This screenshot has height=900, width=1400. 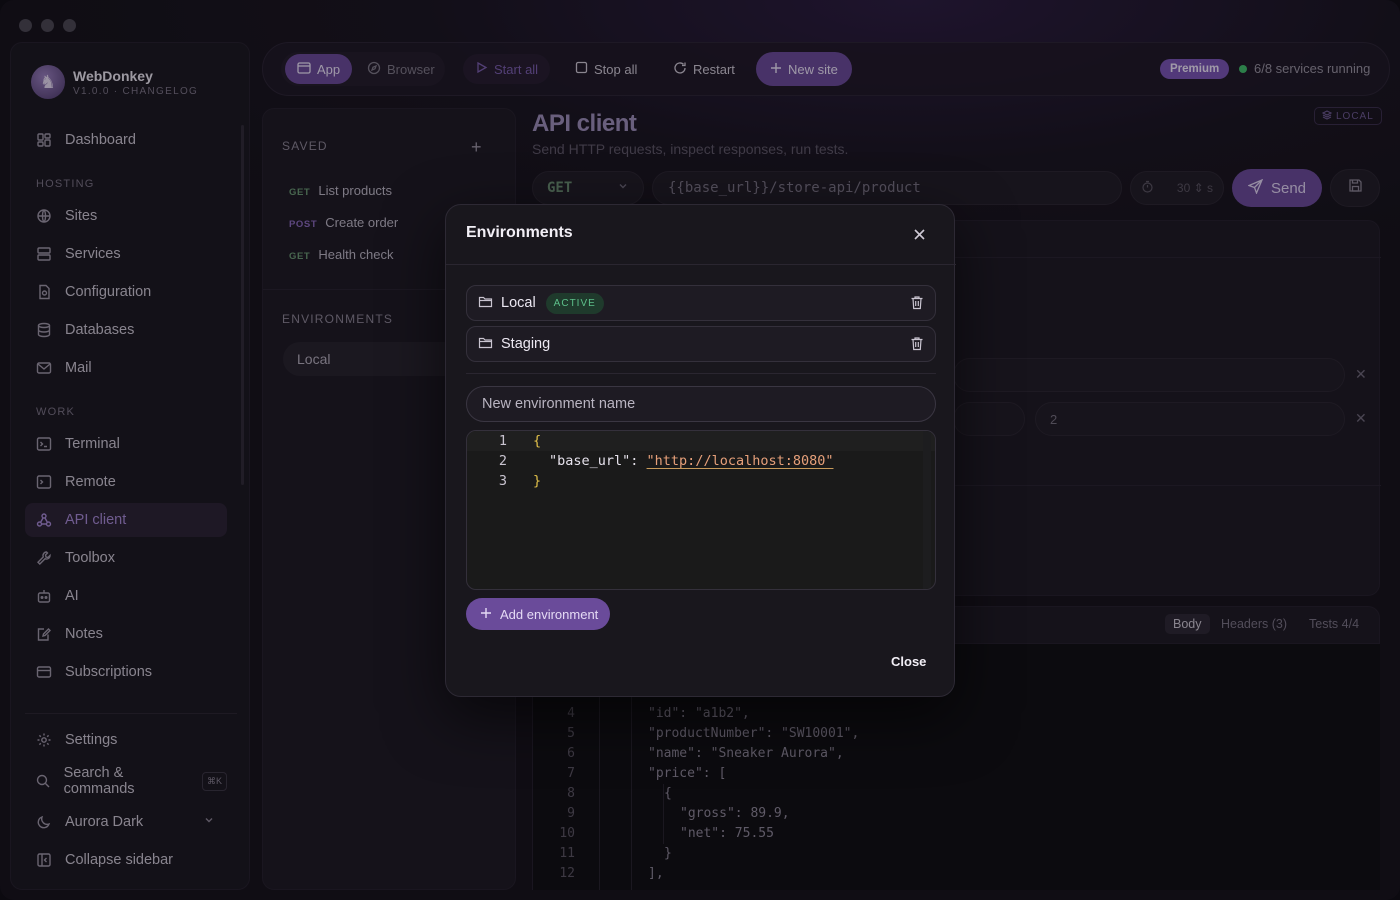 I want to click on plus-icon, so click(x=486, y=614).